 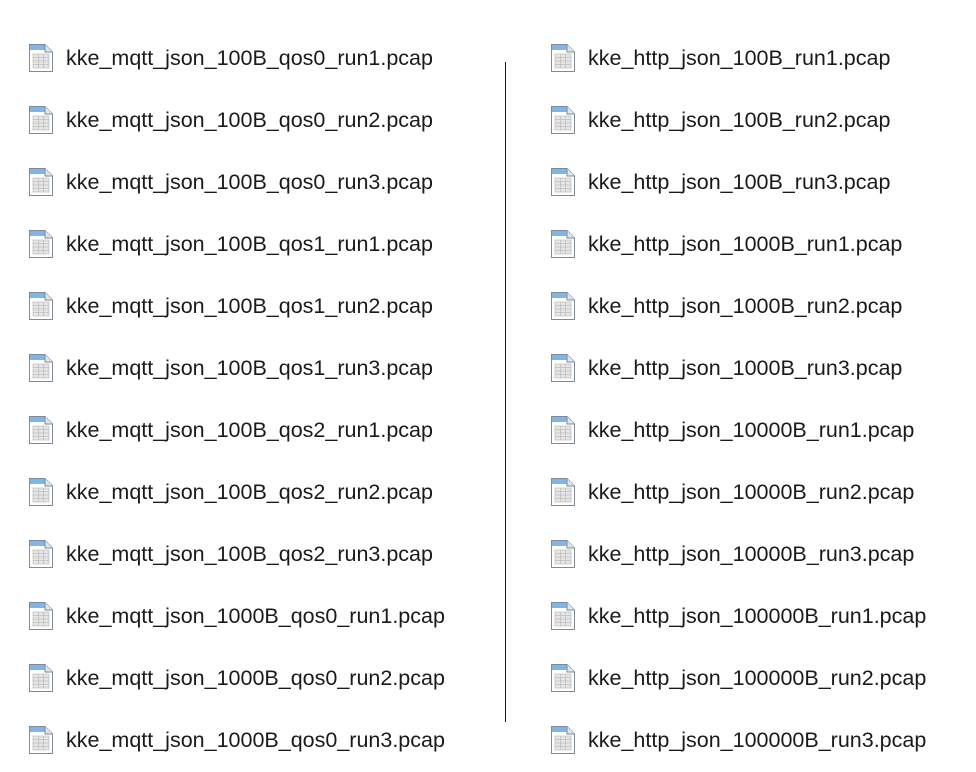 I want to click on file-item: kke_mqtt_json_100B_qos1_run2.pcap, so click(x=236, y=306).